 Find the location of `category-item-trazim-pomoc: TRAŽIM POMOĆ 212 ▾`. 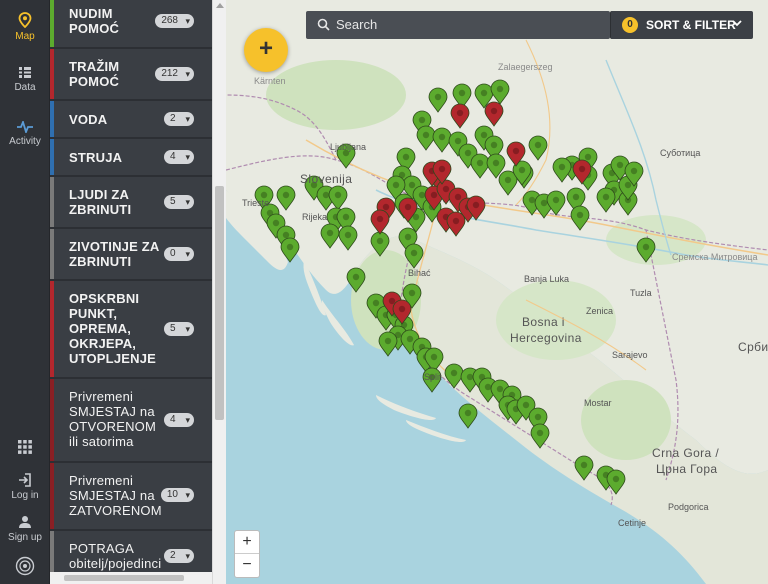

category-item-trazim-pomoc: TRAŽIM POMOĆ 212 ▾ is located at coordinates (131, 74).